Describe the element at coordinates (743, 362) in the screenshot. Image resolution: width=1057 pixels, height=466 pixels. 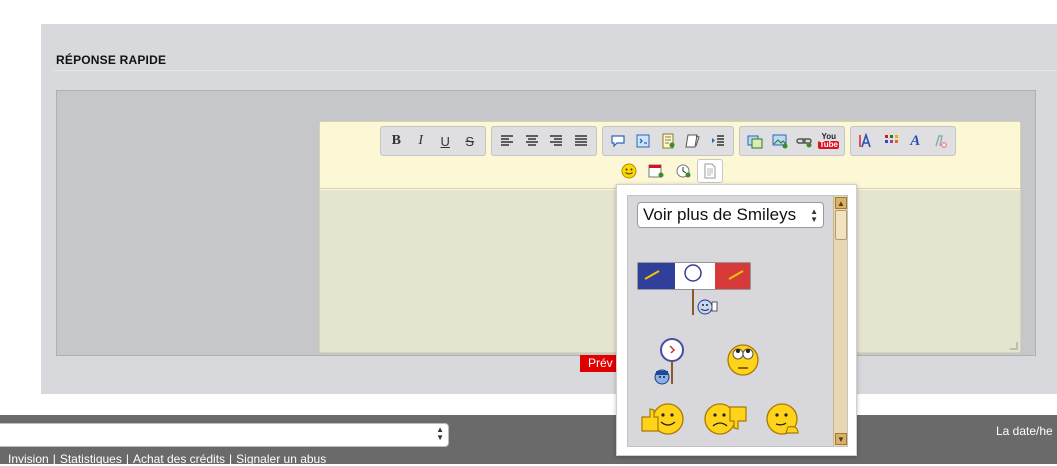
I see `eyes-roll-smiley` at that location.